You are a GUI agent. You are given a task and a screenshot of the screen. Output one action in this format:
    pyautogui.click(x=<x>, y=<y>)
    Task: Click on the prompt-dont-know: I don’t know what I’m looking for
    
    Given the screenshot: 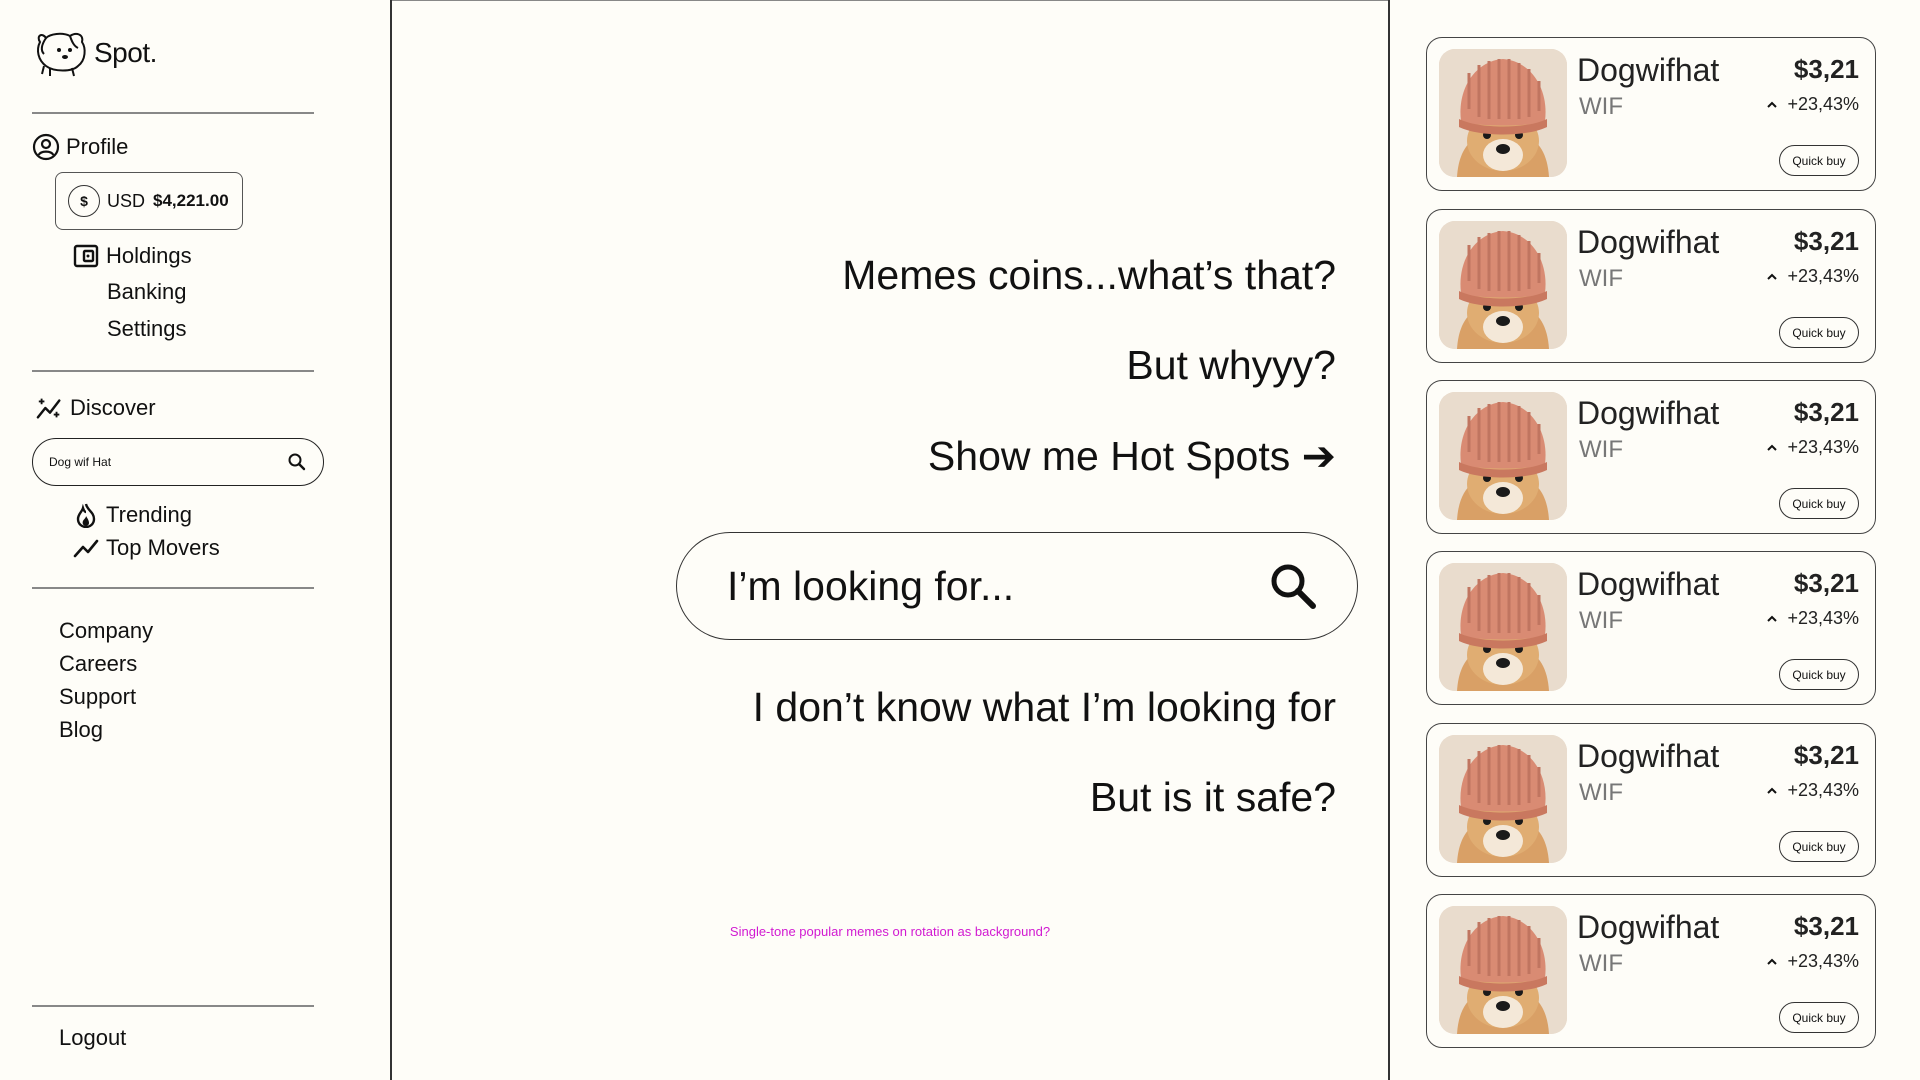 What is the action you would take?
    pyautogui.click(x=1044, y=707)
    